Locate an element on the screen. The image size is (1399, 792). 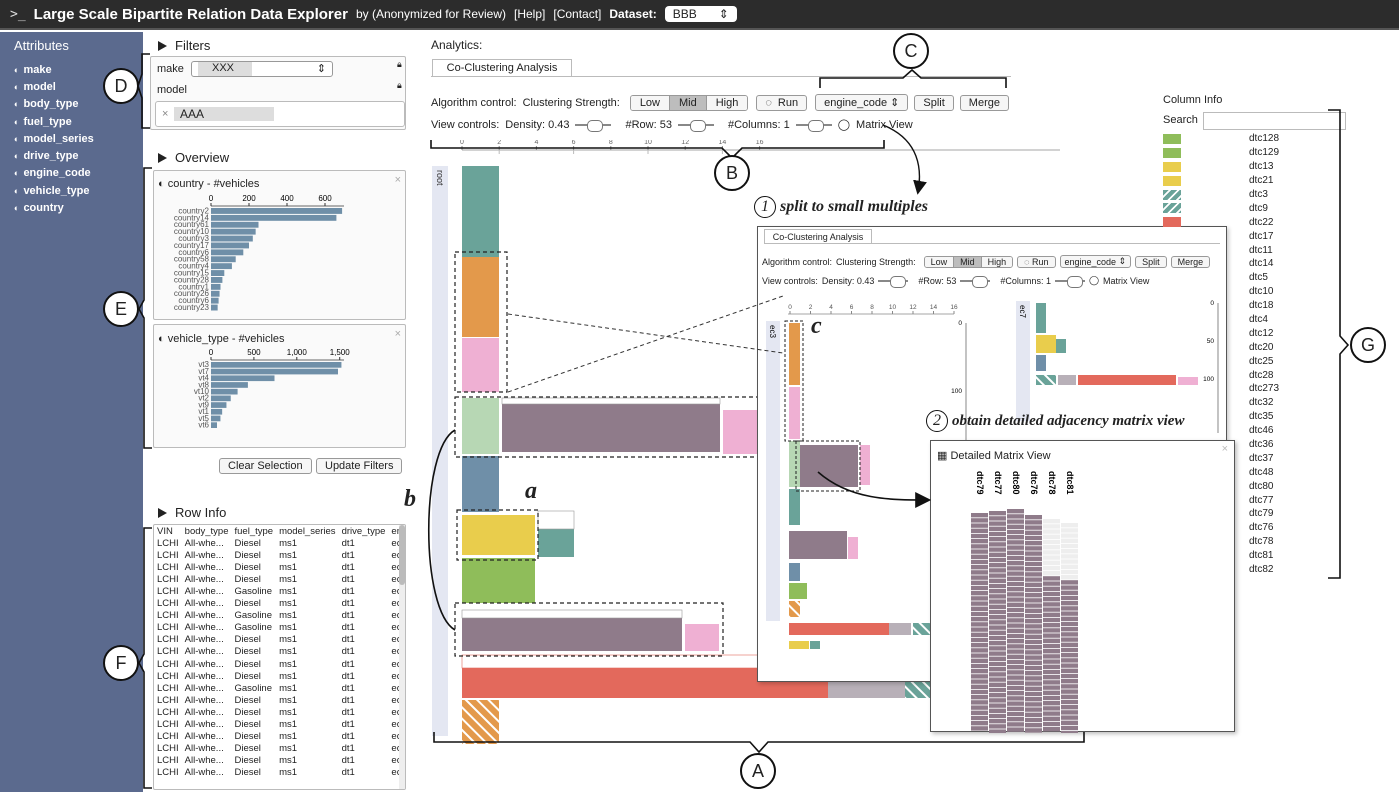
column-header: model_series is located at coordinates (307, 531).